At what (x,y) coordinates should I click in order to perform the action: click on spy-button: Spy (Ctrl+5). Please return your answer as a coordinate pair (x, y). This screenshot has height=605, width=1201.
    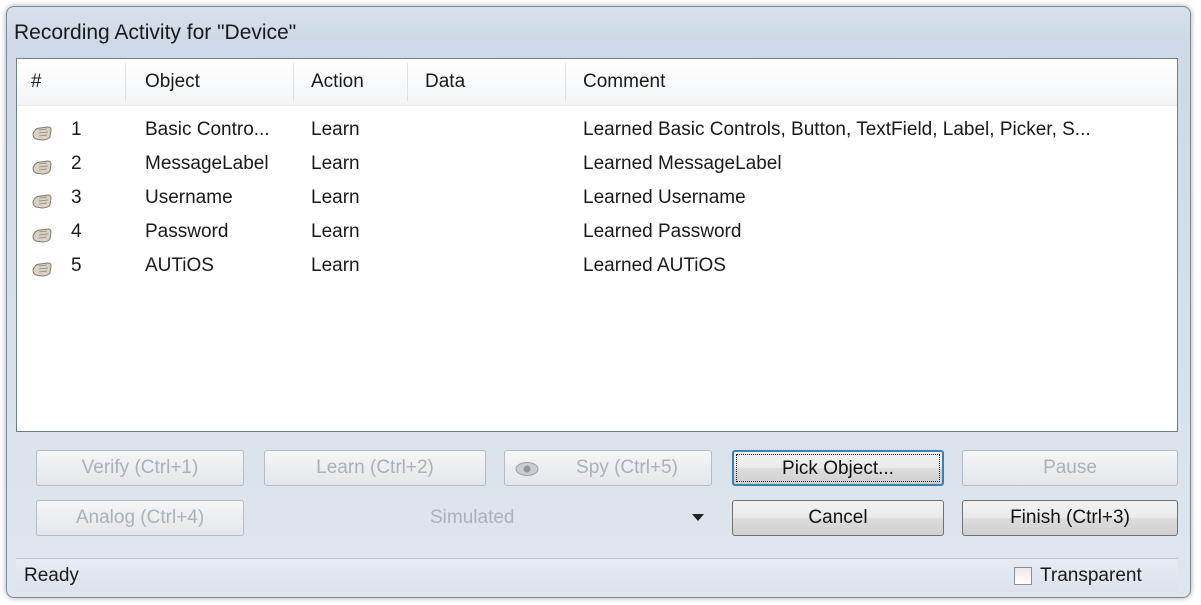
    Looking at the image, I should click on (608, 468).